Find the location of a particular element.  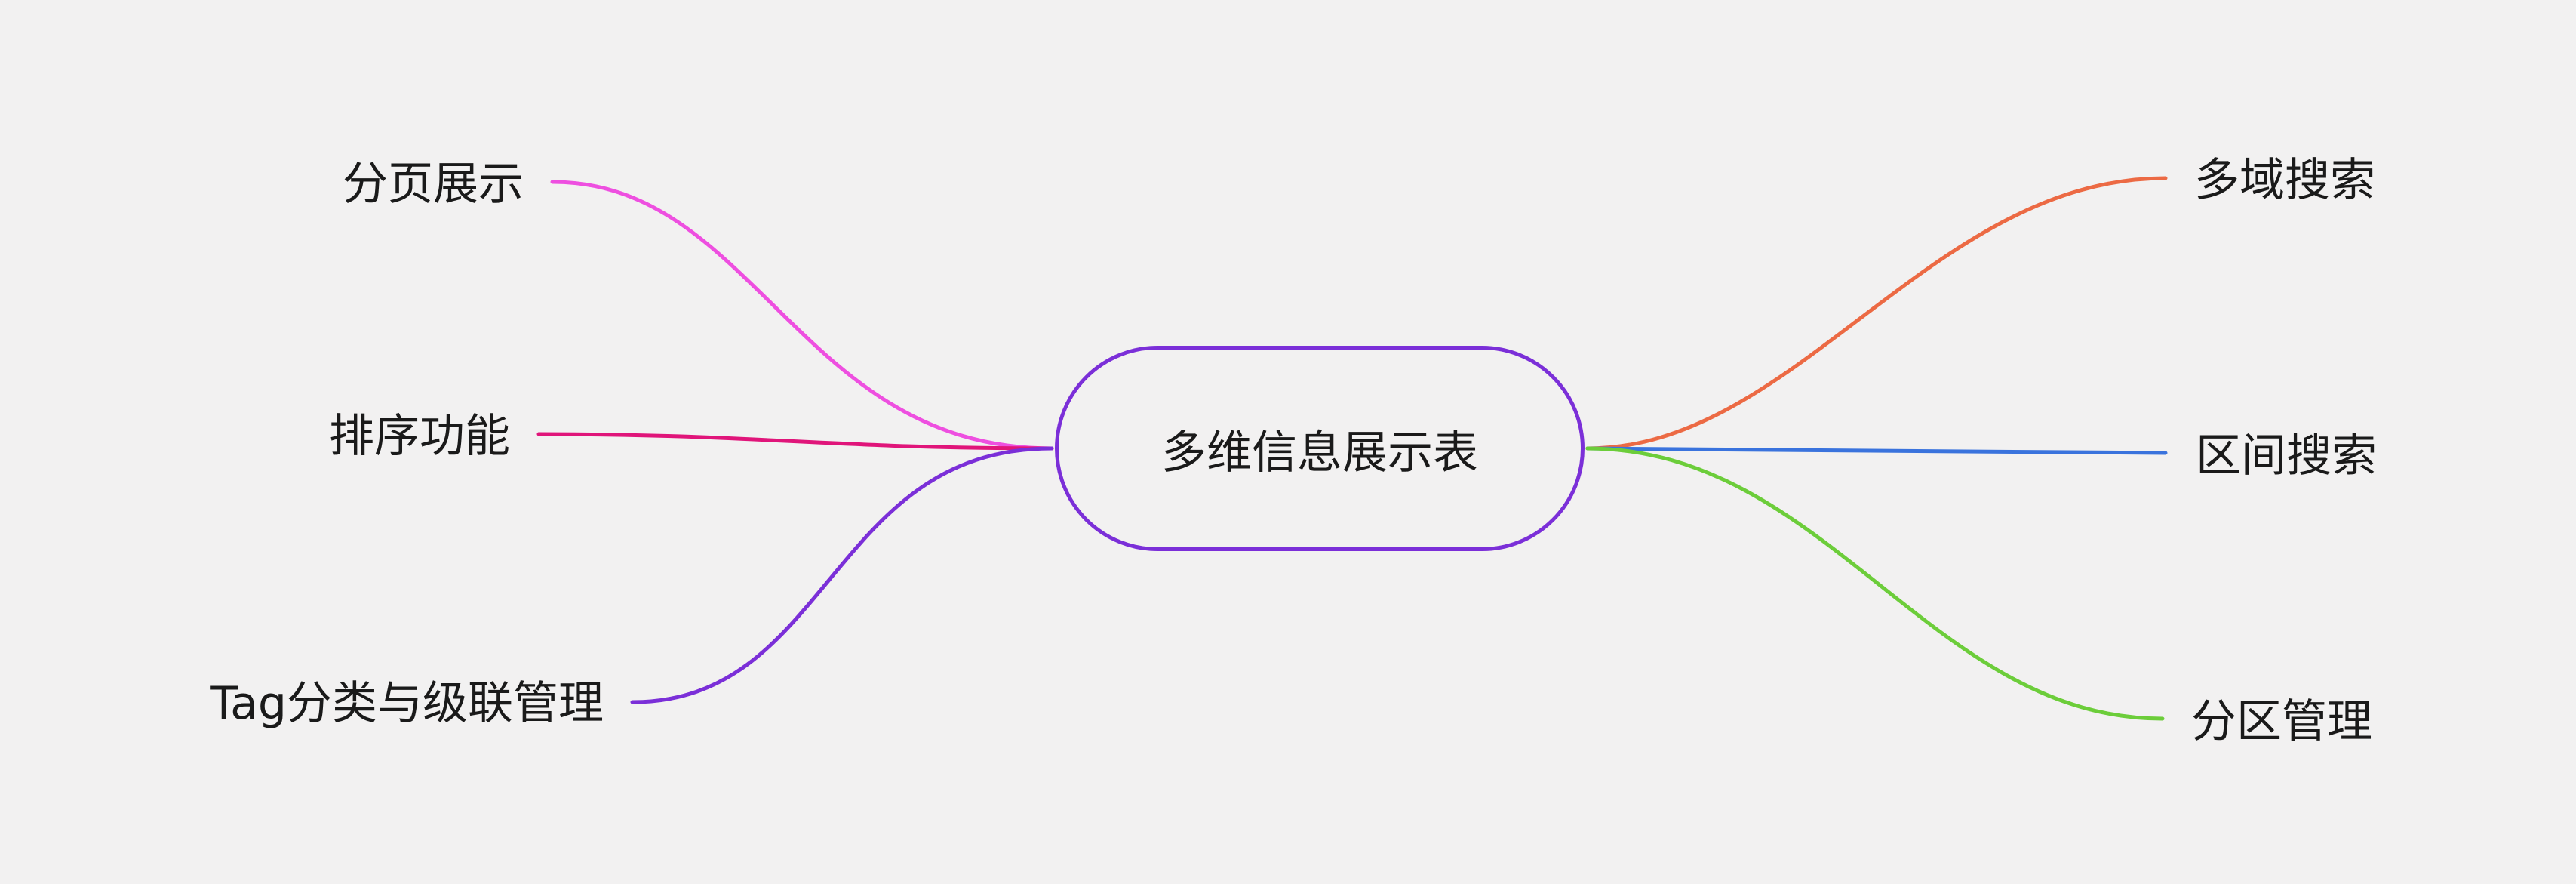

branch-node-label: 分区管理 is located at coordinates (2281, 721).